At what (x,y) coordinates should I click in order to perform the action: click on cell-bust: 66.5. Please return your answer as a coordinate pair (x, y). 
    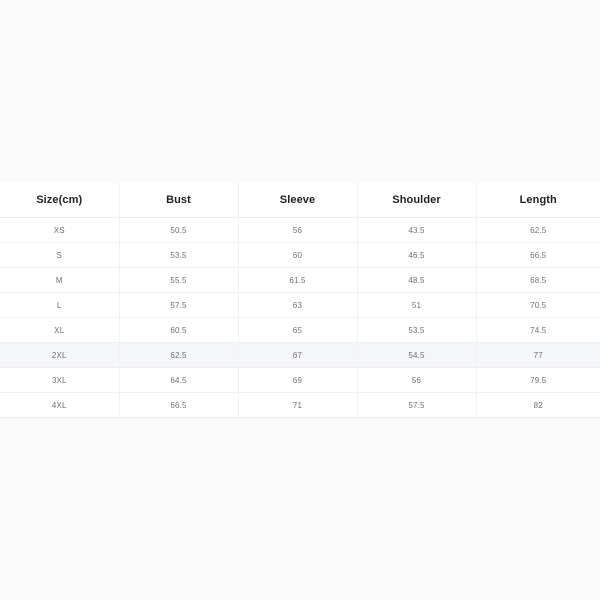
    Looking at the image, I should click on (179, 405).